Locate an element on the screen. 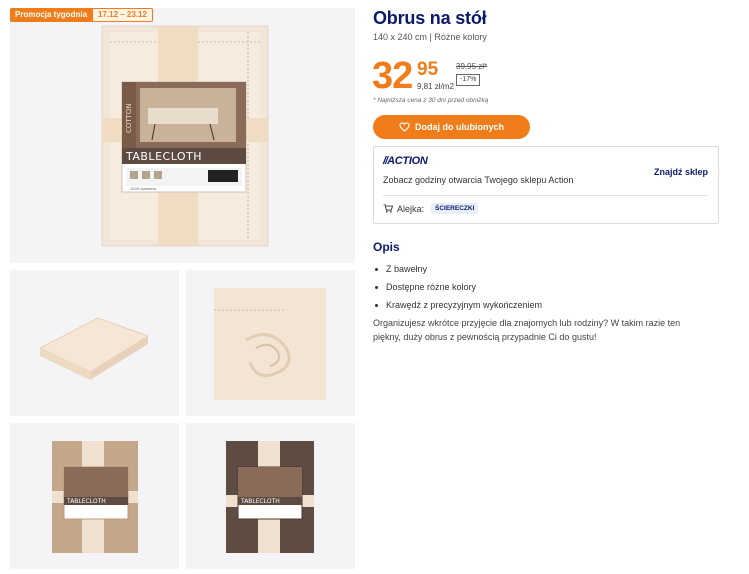  list-item: Dostępne różne kolory is located at coordinates (458, 287).